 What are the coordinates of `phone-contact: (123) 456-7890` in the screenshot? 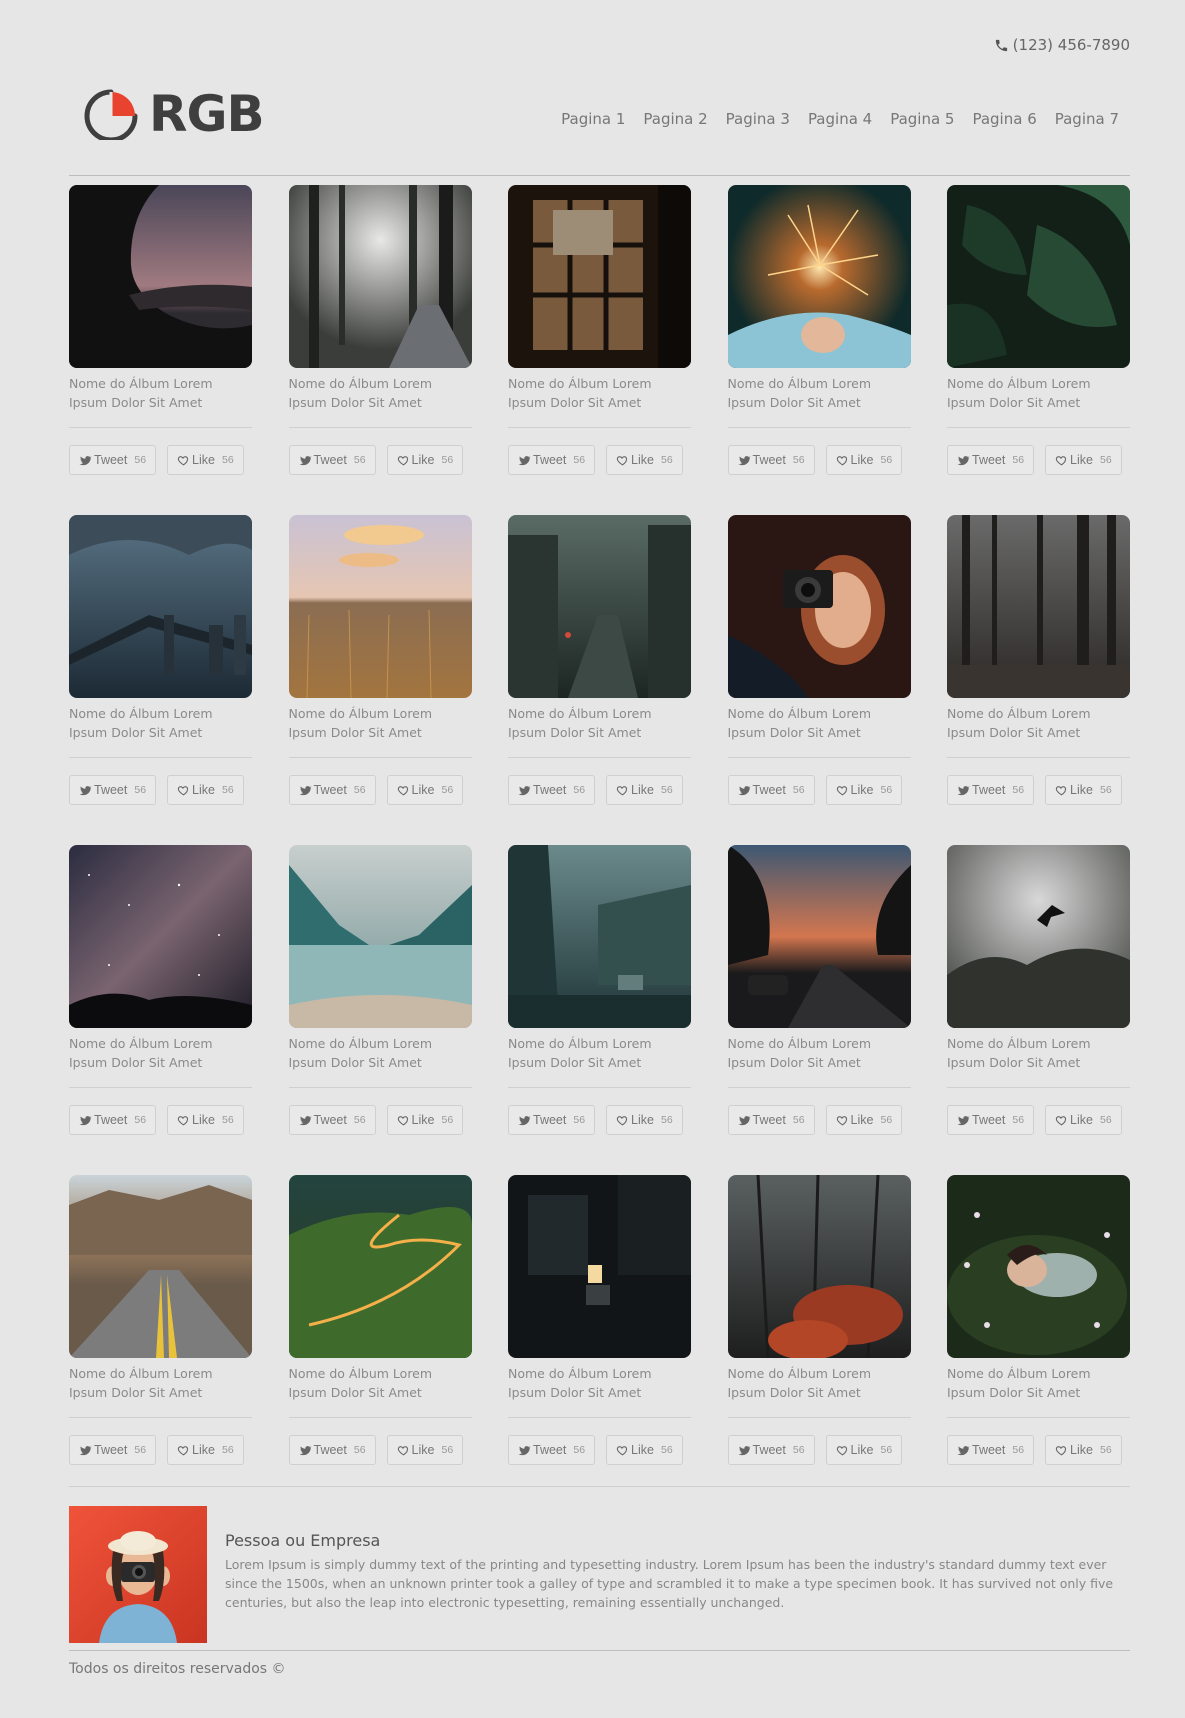 It's located at (1062, 45).